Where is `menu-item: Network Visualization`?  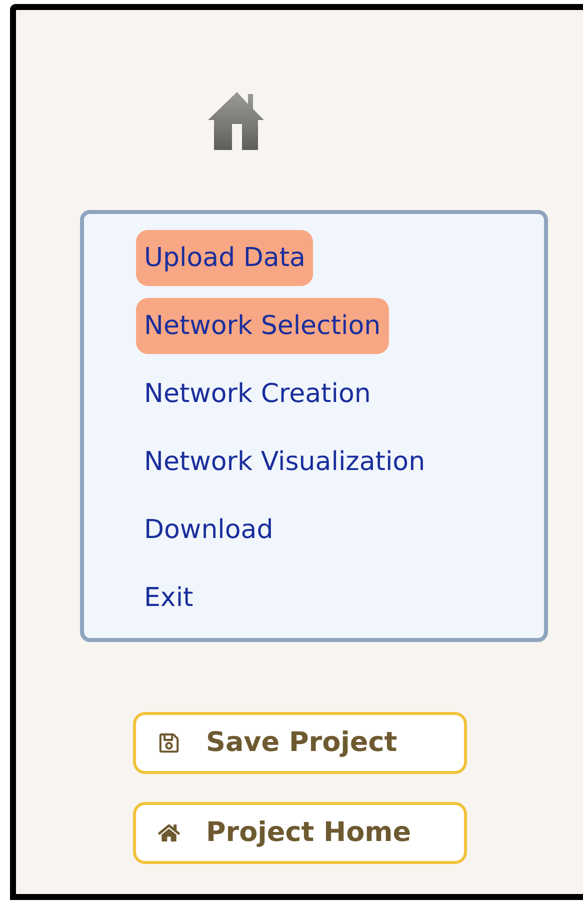
menu-item: Network Visualization is located at coordinates (285, 462).